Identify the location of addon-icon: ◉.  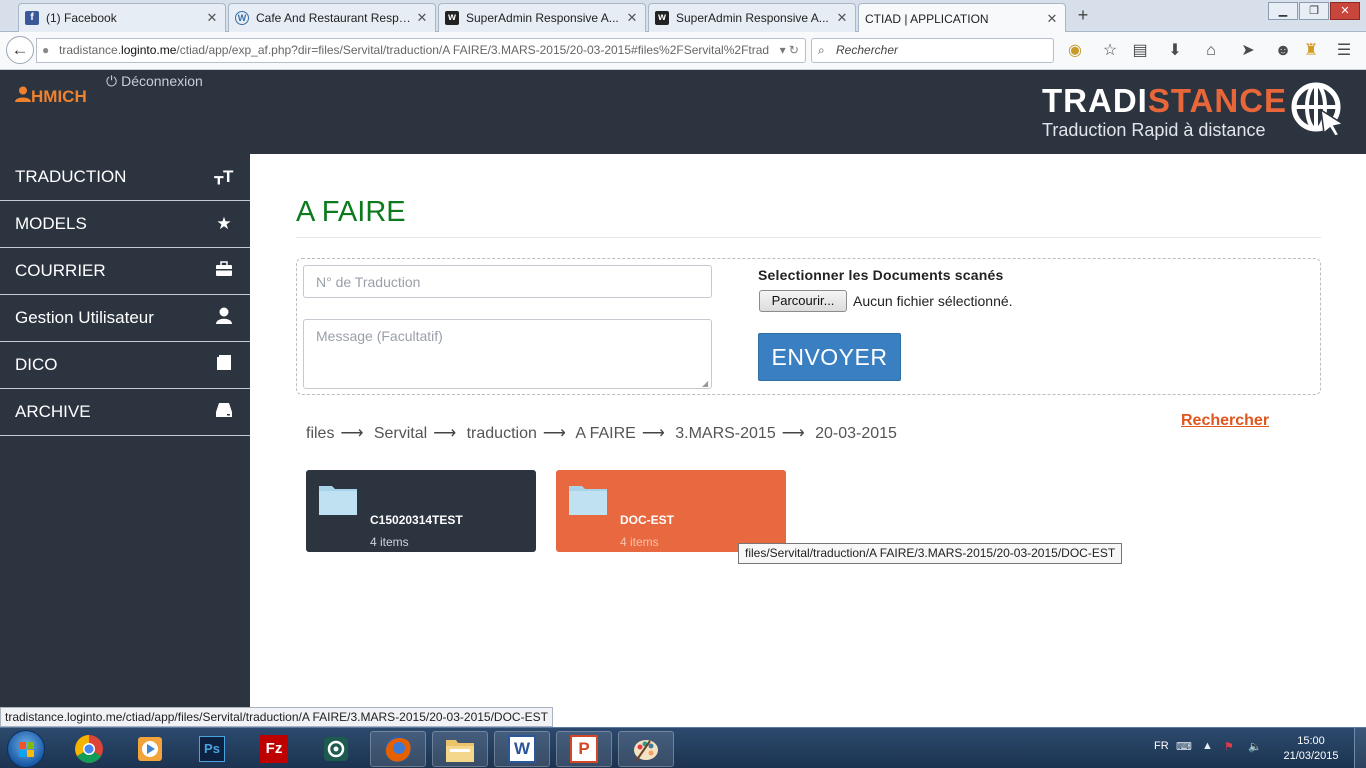
(1075, 51).